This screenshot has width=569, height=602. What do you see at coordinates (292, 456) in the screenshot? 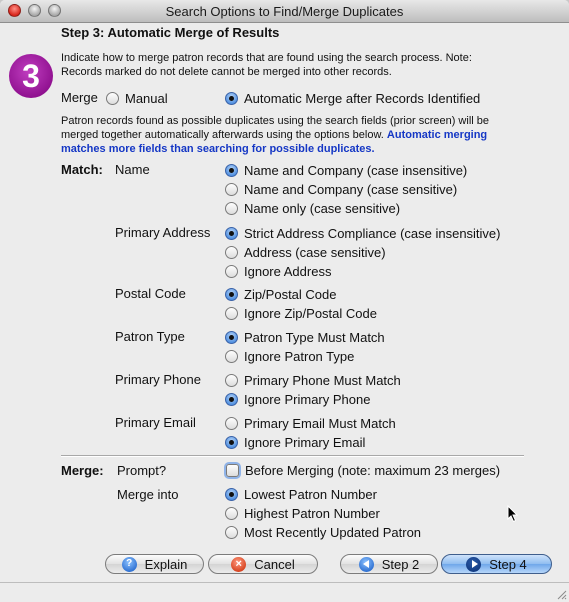
I see `section-divider` at bounding box center [292, 456].